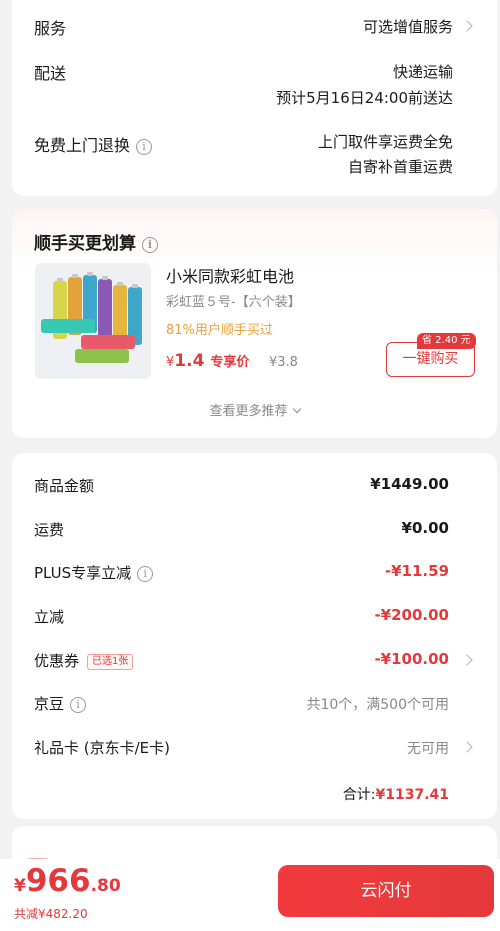 This screenshot has width=500, height=931. I want to click on product-name: 小米同款彩虹电池, so click(230, 275).